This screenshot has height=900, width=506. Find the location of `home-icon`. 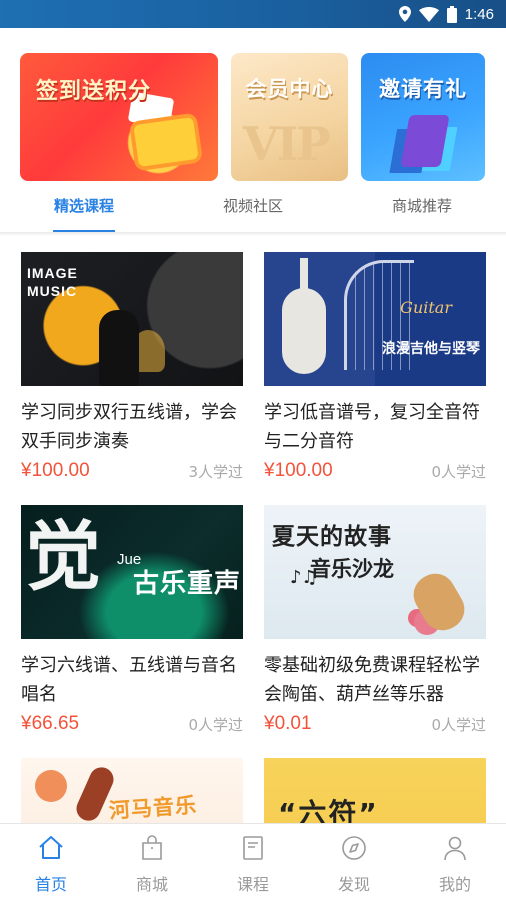

home-icon is located at coordinates (51, 847).